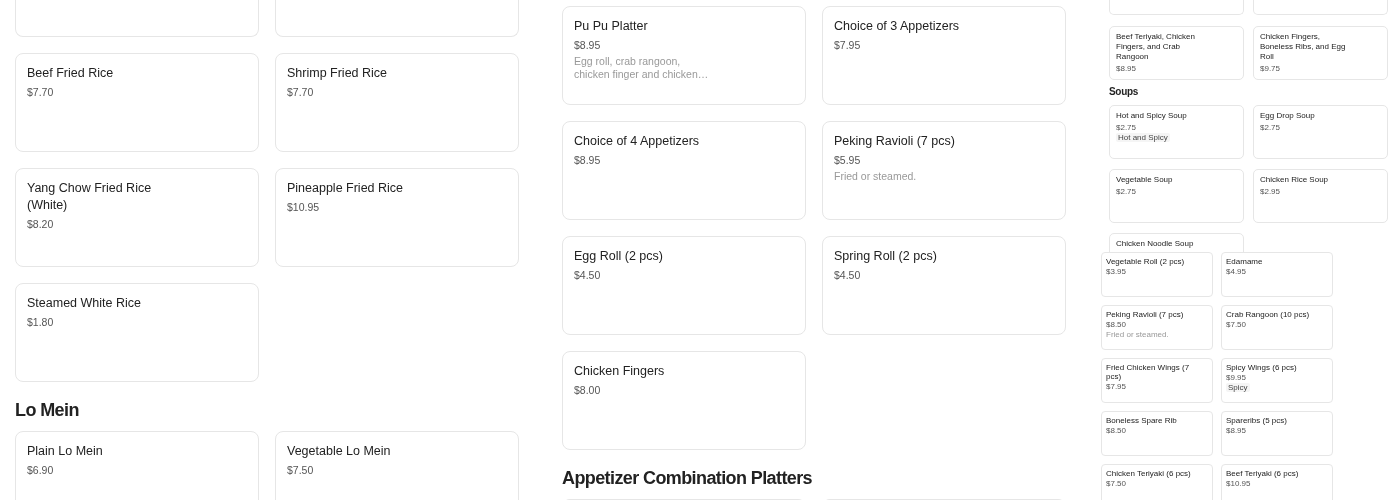 The image size is (1400, 500). Describe the element at coordinates (1155, 244) in the screenshot. I see `item-title: Chicken Noodle Soup` at that location.